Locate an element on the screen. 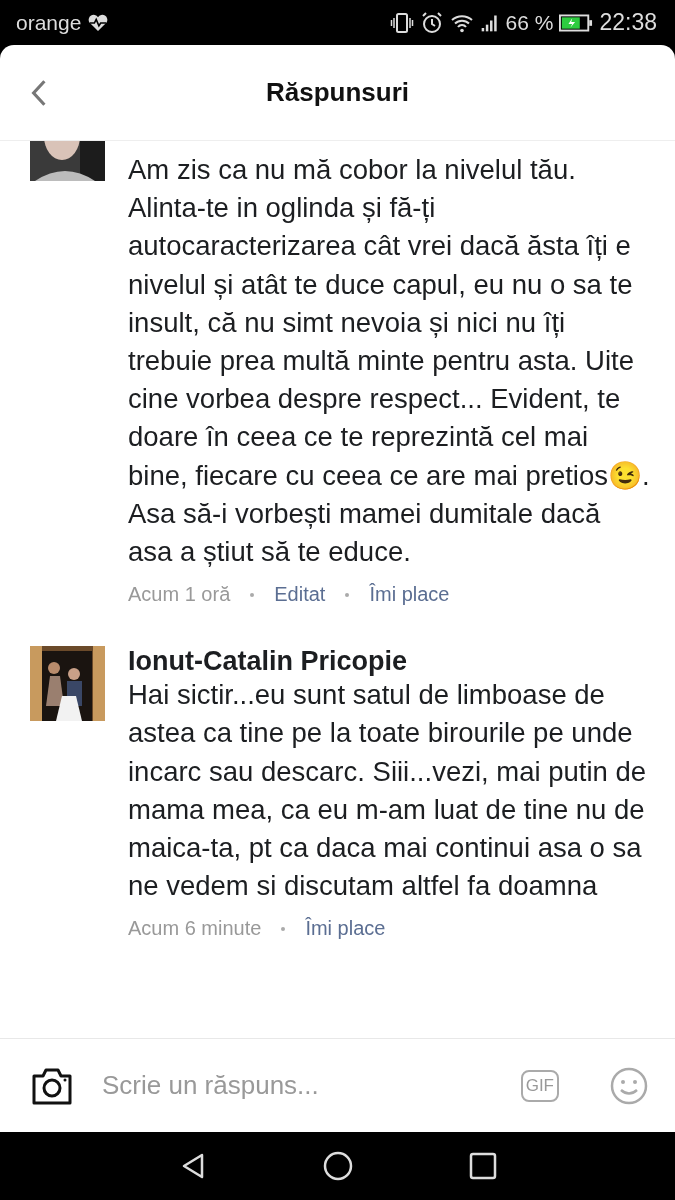 This screenshot has width=675, height=1200. comment-time: Acum 6 minute is located at coordinates (195, 929).